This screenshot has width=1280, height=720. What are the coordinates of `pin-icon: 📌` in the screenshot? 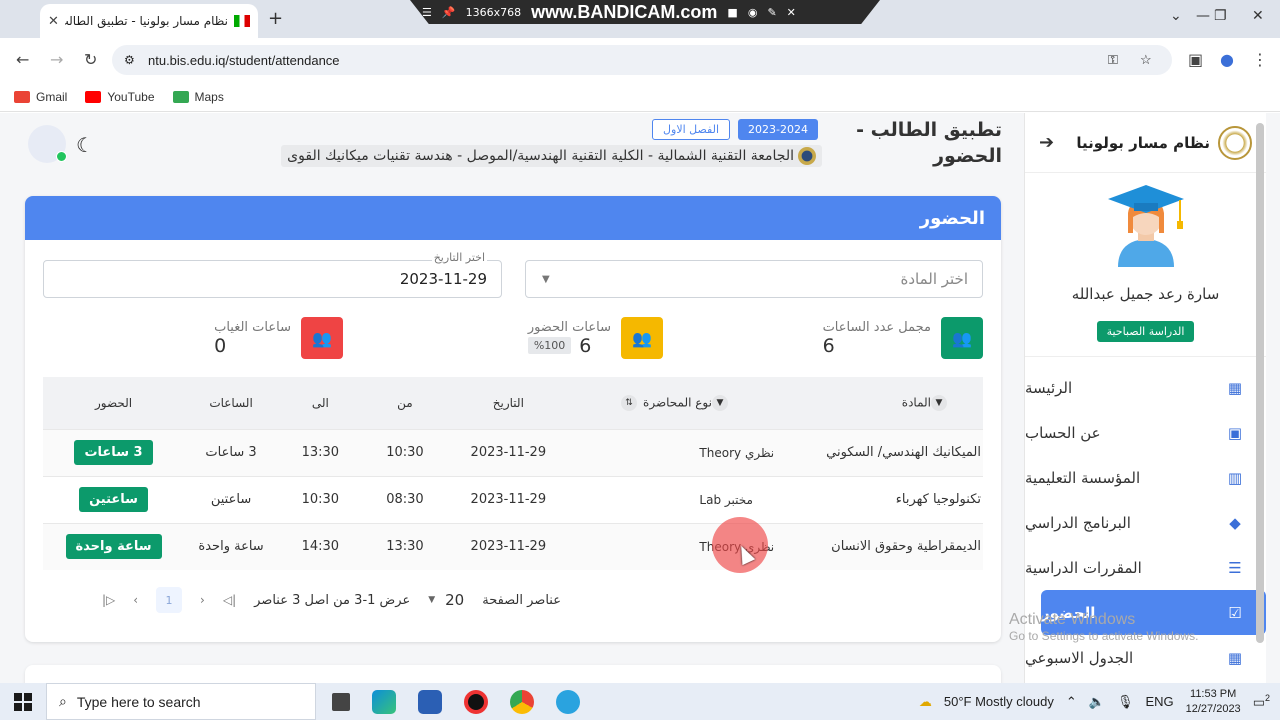 It's located at (449, 12).